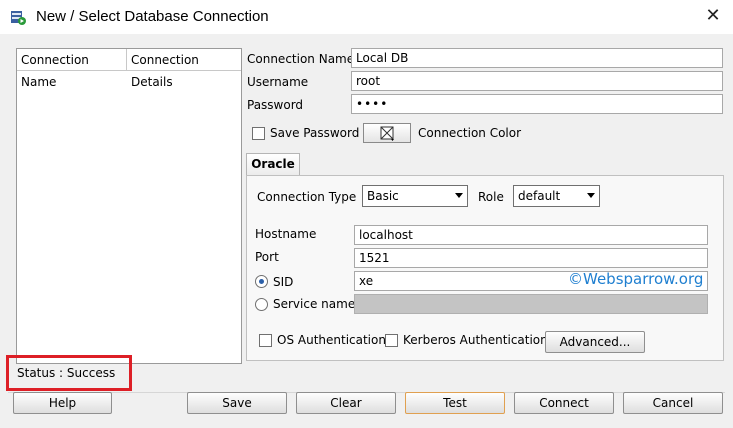 This screenshot has width=733, height=428. Describe the element at coordinates (72, 69) in the screenshot. I see `column-header-connection-name: Connection Name` at that location.